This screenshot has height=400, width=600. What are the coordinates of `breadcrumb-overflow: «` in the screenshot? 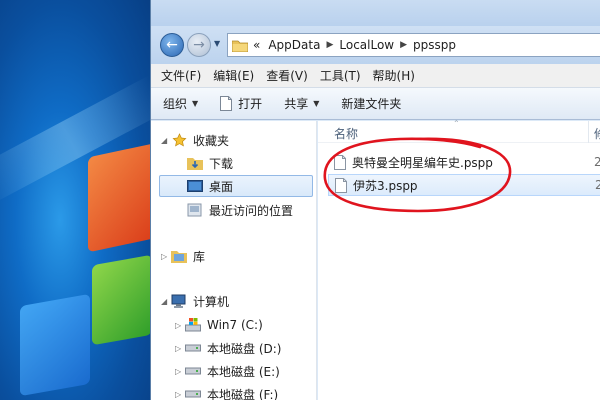 It's located at (256, 45).